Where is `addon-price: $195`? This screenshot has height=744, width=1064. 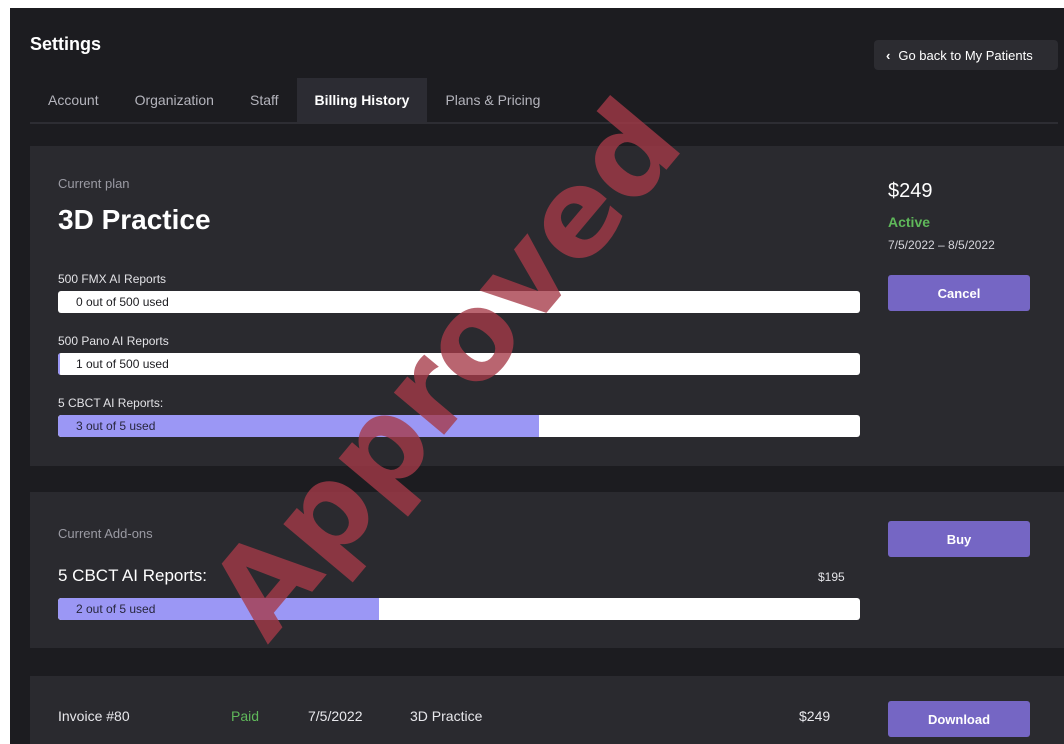
addon-price: $195 is located at coordinates (831, 577).